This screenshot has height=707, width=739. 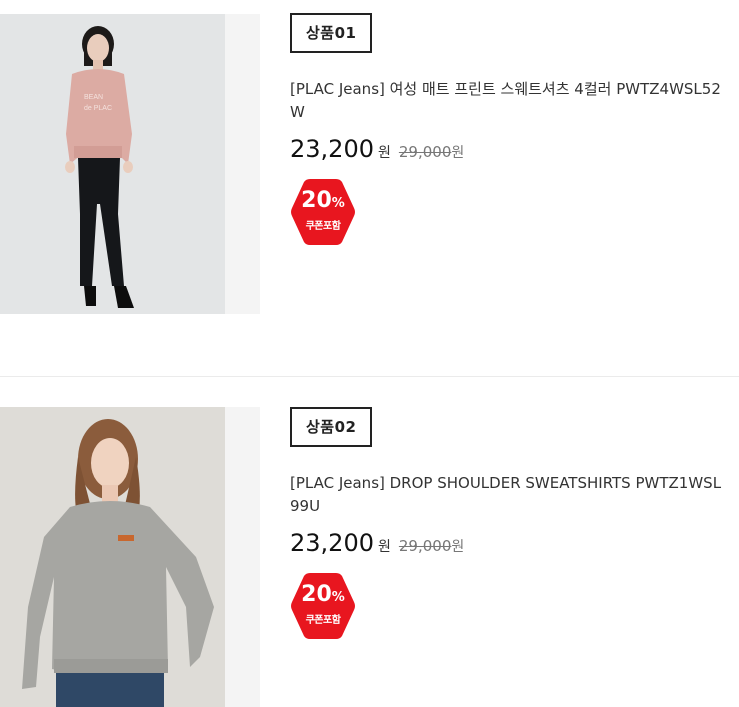 I want to click on product-image: BEAN de PLAC, so click(x=130, y=164).